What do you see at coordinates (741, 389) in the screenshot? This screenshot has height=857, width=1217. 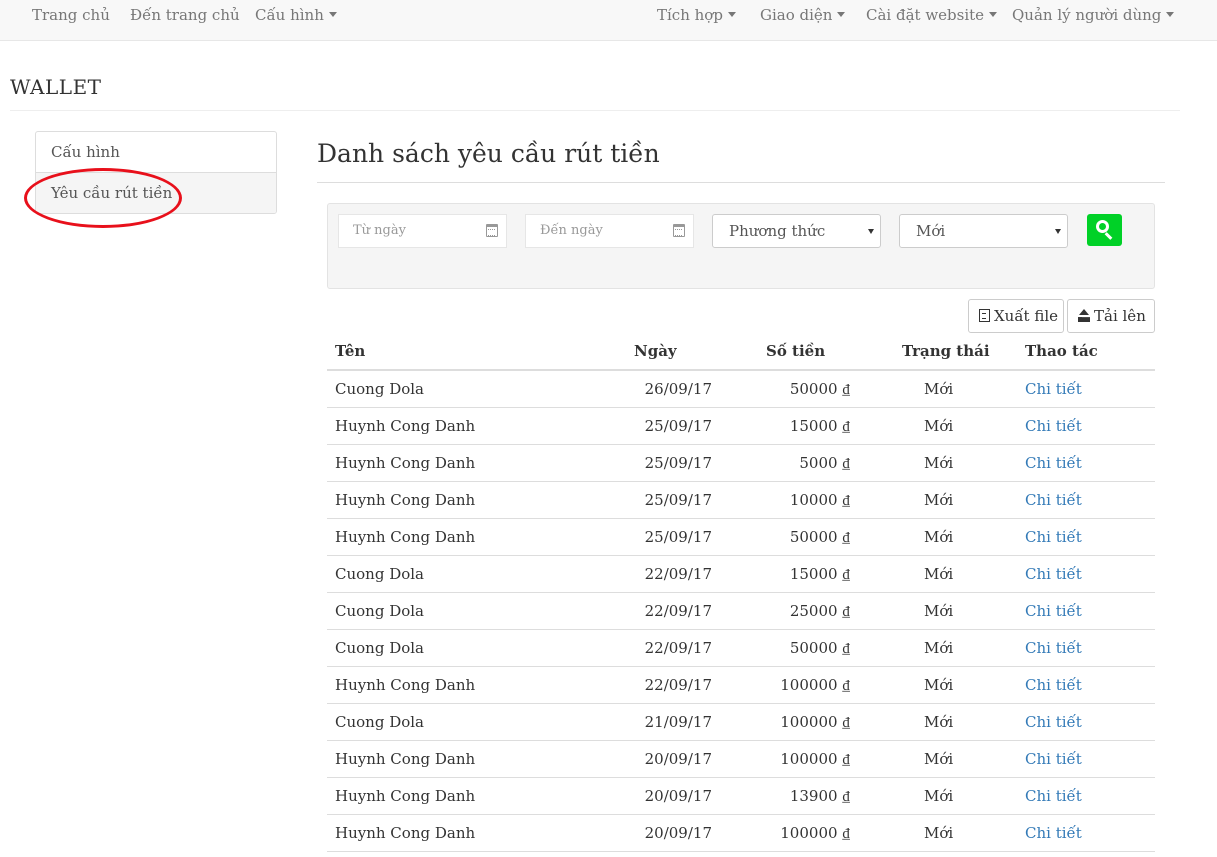 I see `table-row: Cuong Dola 26/09/17 50000 ₫ Mới Chi tiết` at bounding box center [741, 389].